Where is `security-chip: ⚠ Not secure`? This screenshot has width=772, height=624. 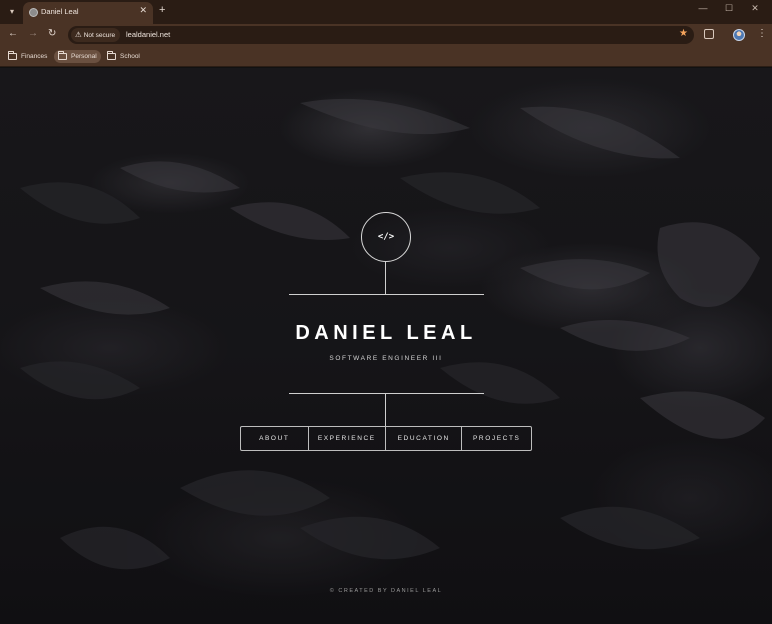 security-chip: ⚠ Not secure is located at coordinates (96, 35).